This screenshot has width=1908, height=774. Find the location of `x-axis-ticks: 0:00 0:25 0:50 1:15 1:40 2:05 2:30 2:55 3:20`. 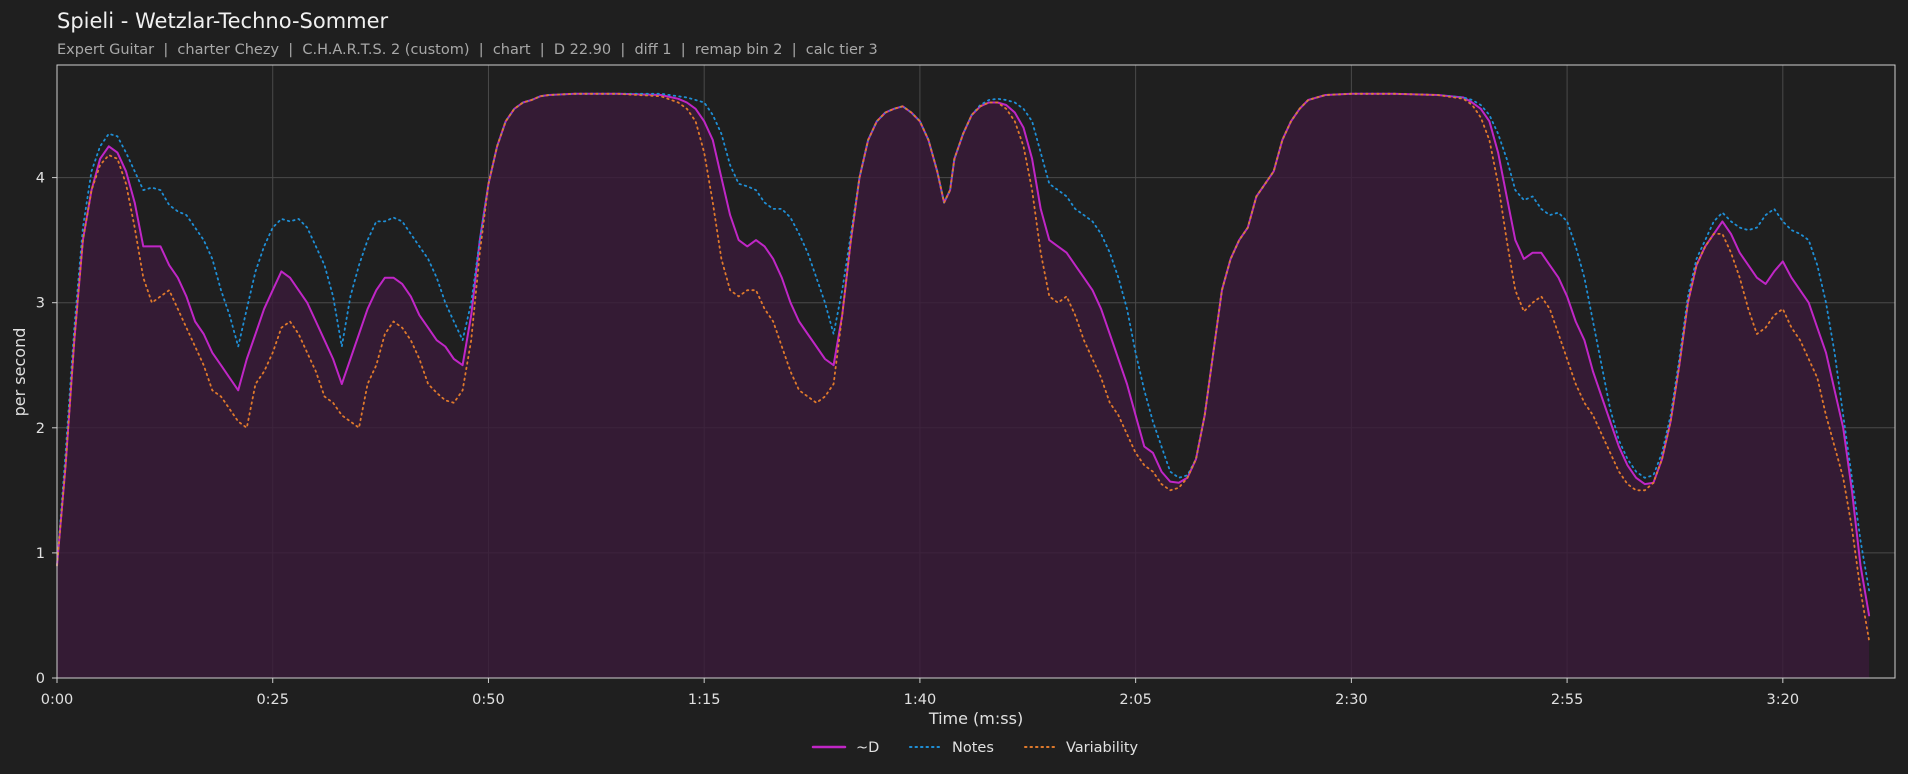

x-axis-ticks: 0:00 0:25 0:50 1:15 1:40 2:05 2:30 2:55 3:20 is located at coordinates (920, 693).